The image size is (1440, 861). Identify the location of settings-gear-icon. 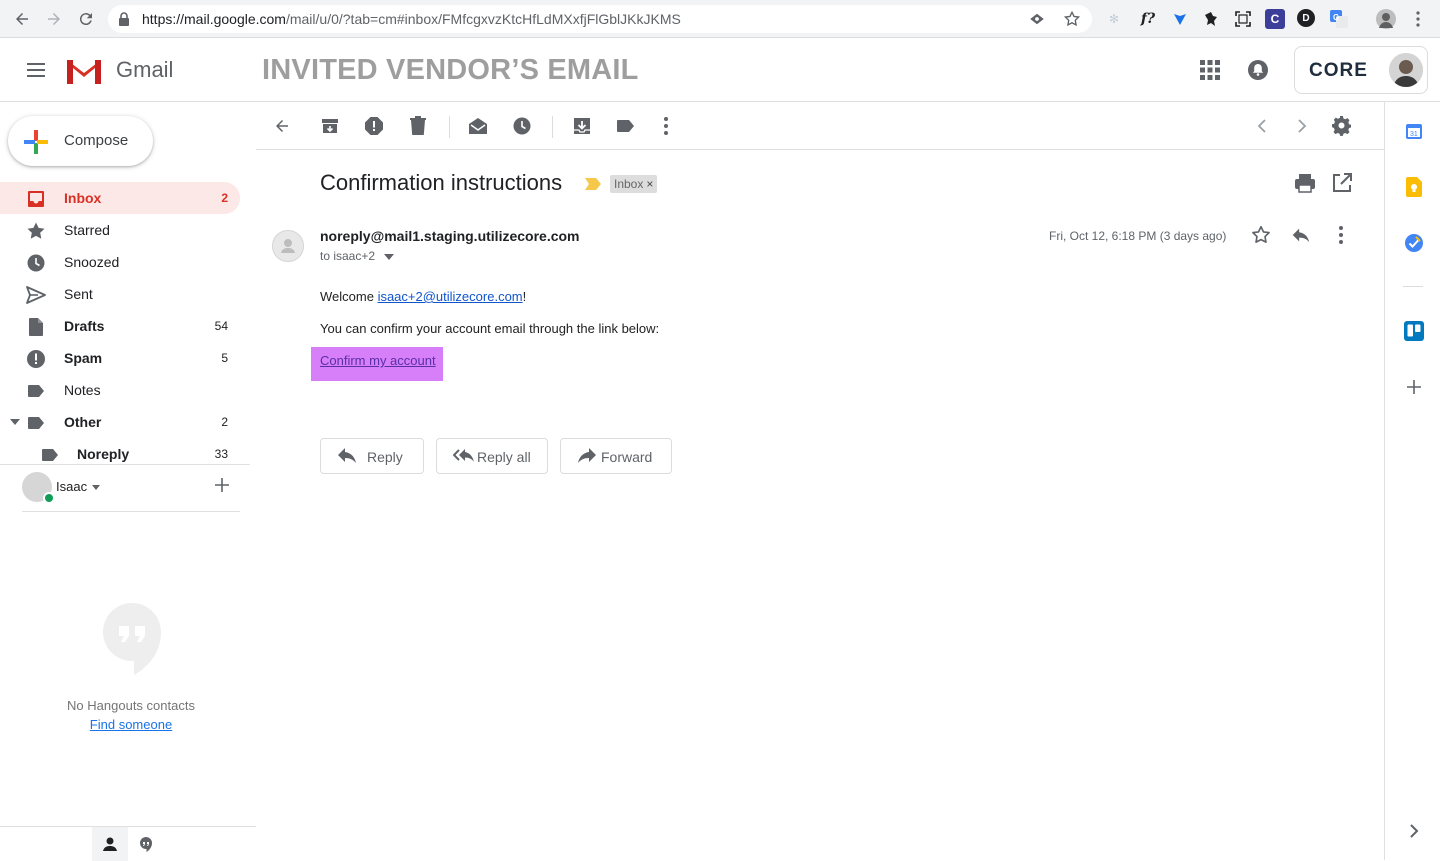
(1342, 126).